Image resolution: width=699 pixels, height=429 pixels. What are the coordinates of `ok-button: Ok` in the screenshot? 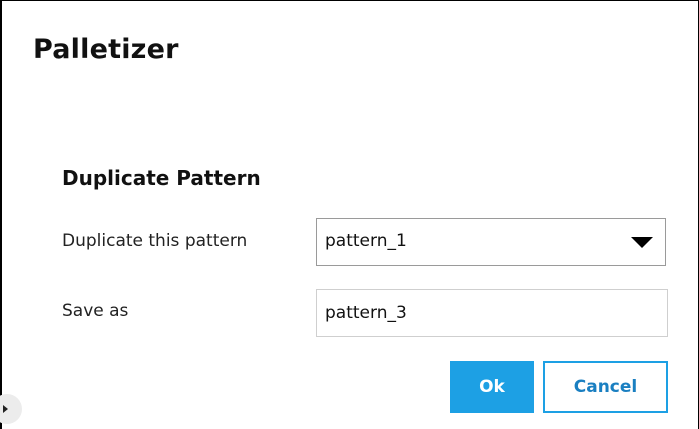 It's located at (492, 387).